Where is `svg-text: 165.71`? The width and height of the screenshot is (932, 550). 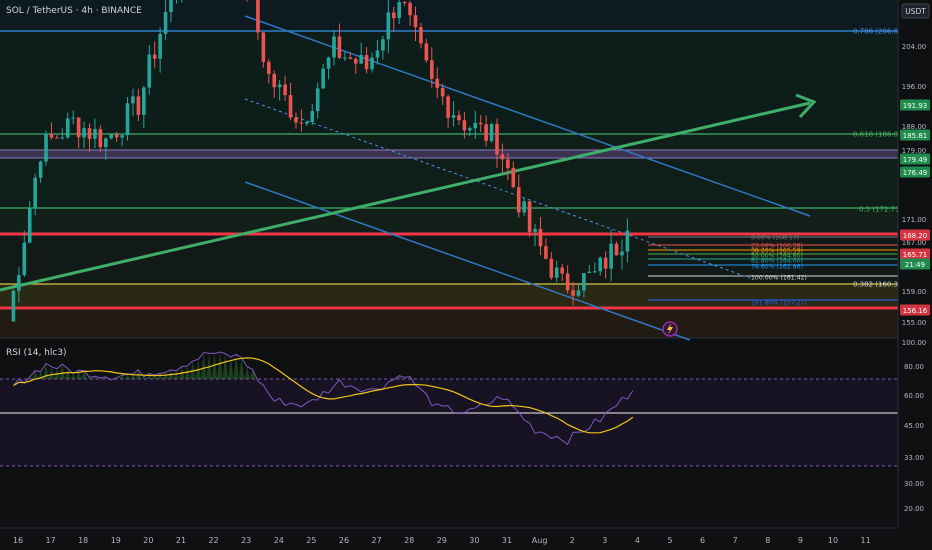 svg-text: 165.71 is located at coordinates (915, 255).